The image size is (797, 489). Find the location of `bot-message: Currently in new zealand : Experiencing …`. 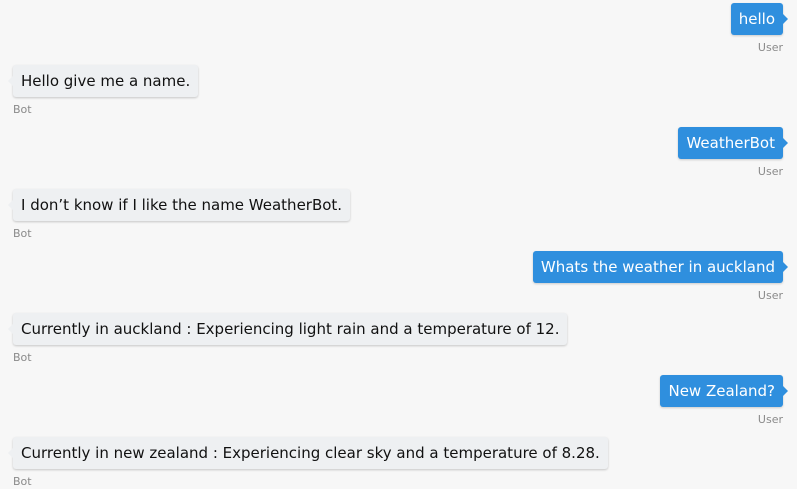

bot-message: Currently in new zealand : Experiencing … is located at coordinates (308, 462).